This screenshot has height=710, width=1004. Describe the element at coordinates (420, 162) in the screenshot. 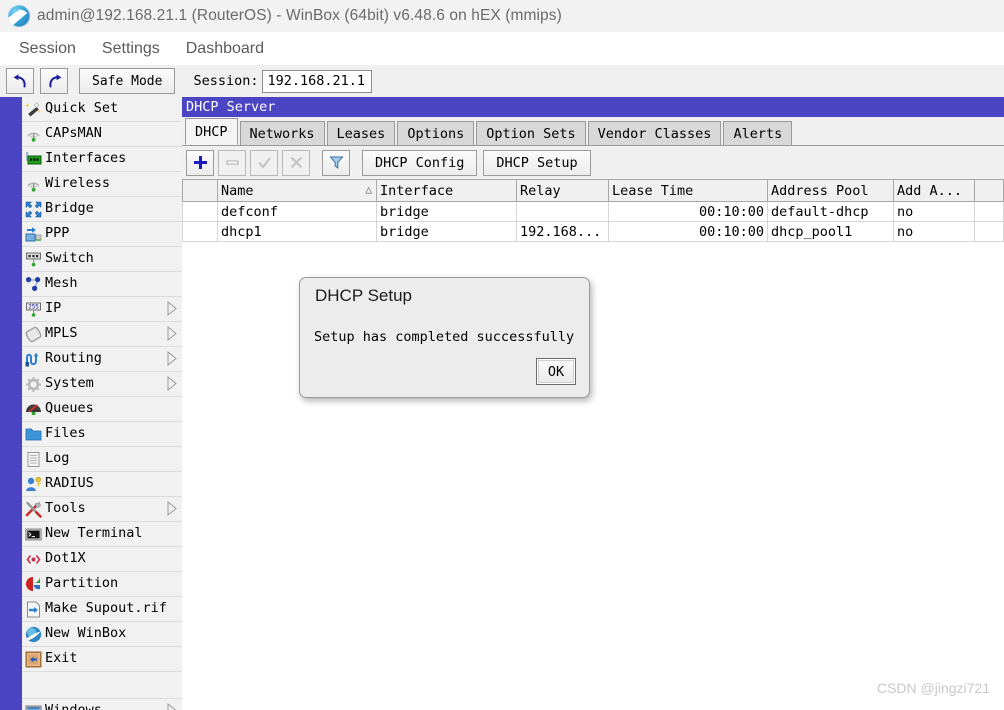

I see `dhcp-config-button: DHCP Config` at that location.